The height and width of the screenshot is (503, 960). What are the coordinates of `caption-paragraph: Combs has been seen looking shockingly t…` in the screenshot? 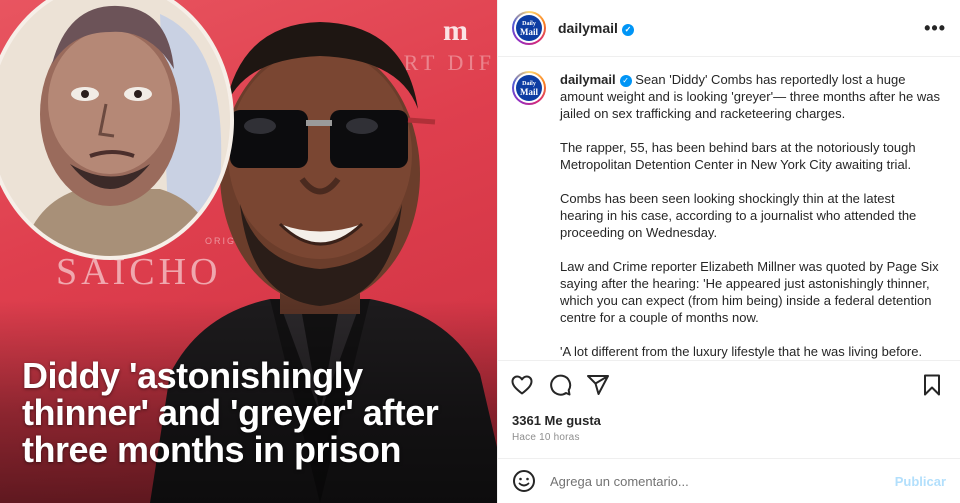 It's located at (738, 215).